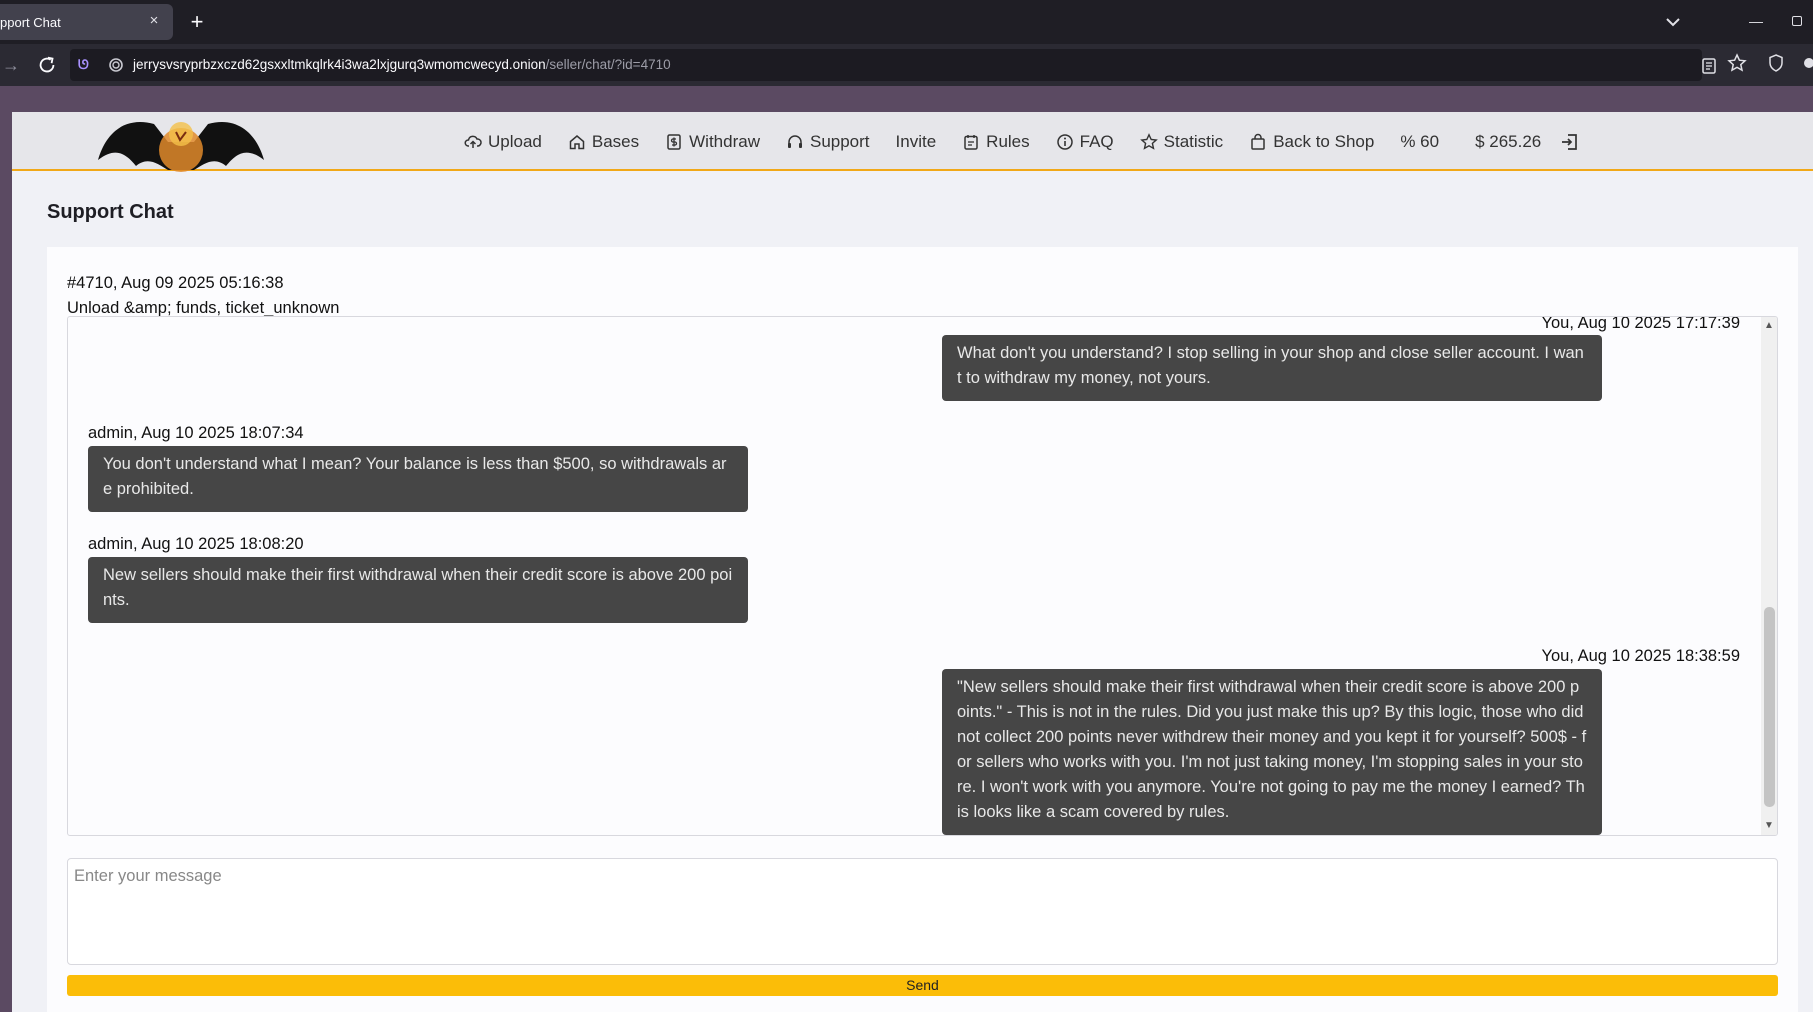 The width and height of the screenshot is (1813, 1012). What do you see at coordinates (1673, 22) in the screenshot?
I see `chevron-down-icon` at bounding box center [1673, 22].